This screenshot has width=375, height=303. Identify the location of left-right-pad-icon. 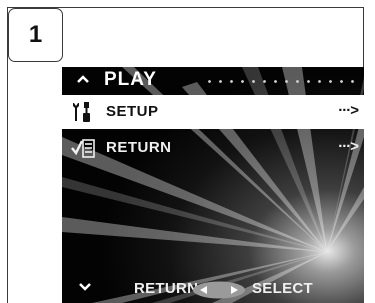
(219, 290).